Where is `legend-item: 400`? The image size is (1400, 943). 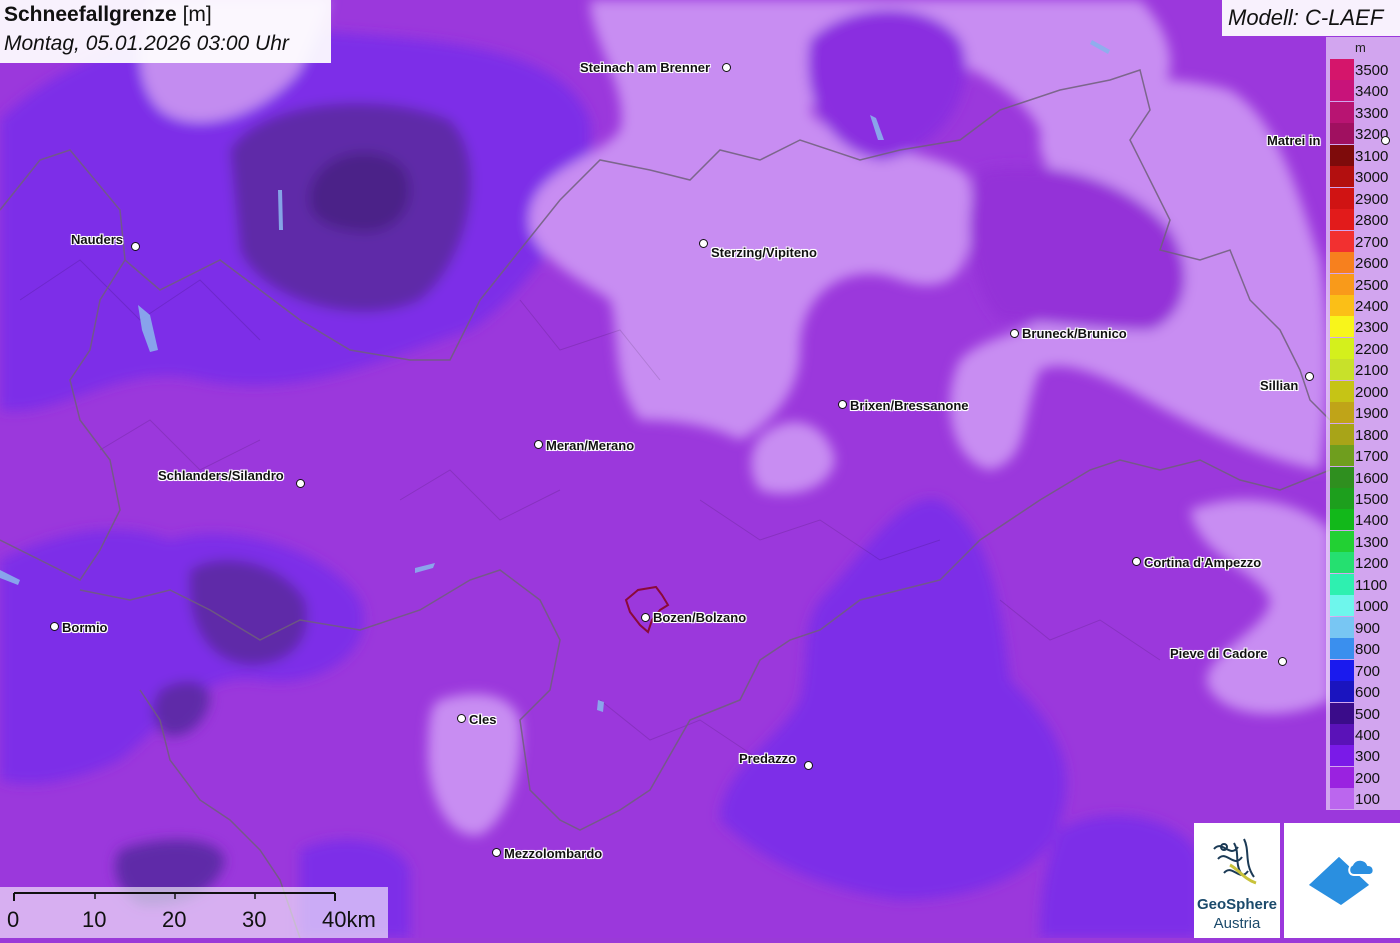
legend-item: 400 is located at coordinates (1365, 734).